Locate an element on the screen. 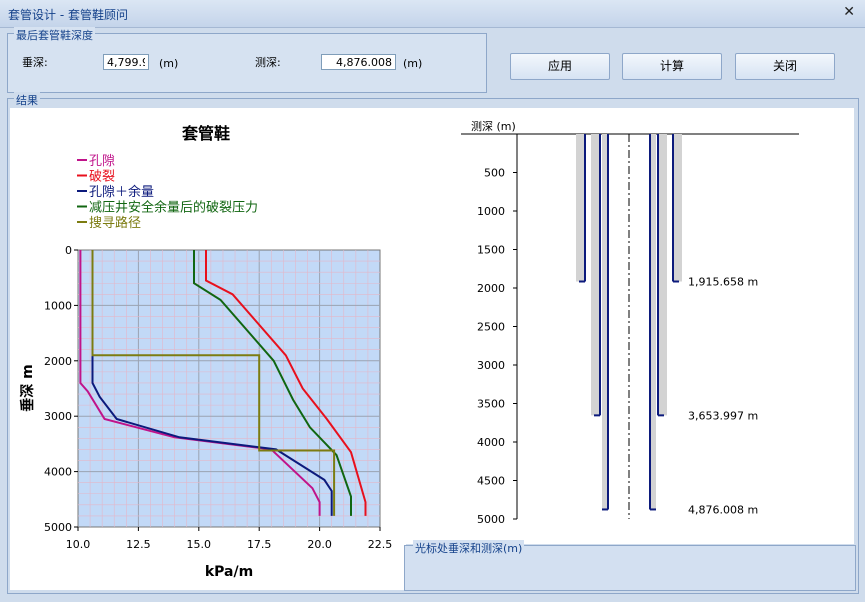  casing-strings: 1,915.658 m 3,653.997 m 4,876.008 m is located at coordinates (667, 325).